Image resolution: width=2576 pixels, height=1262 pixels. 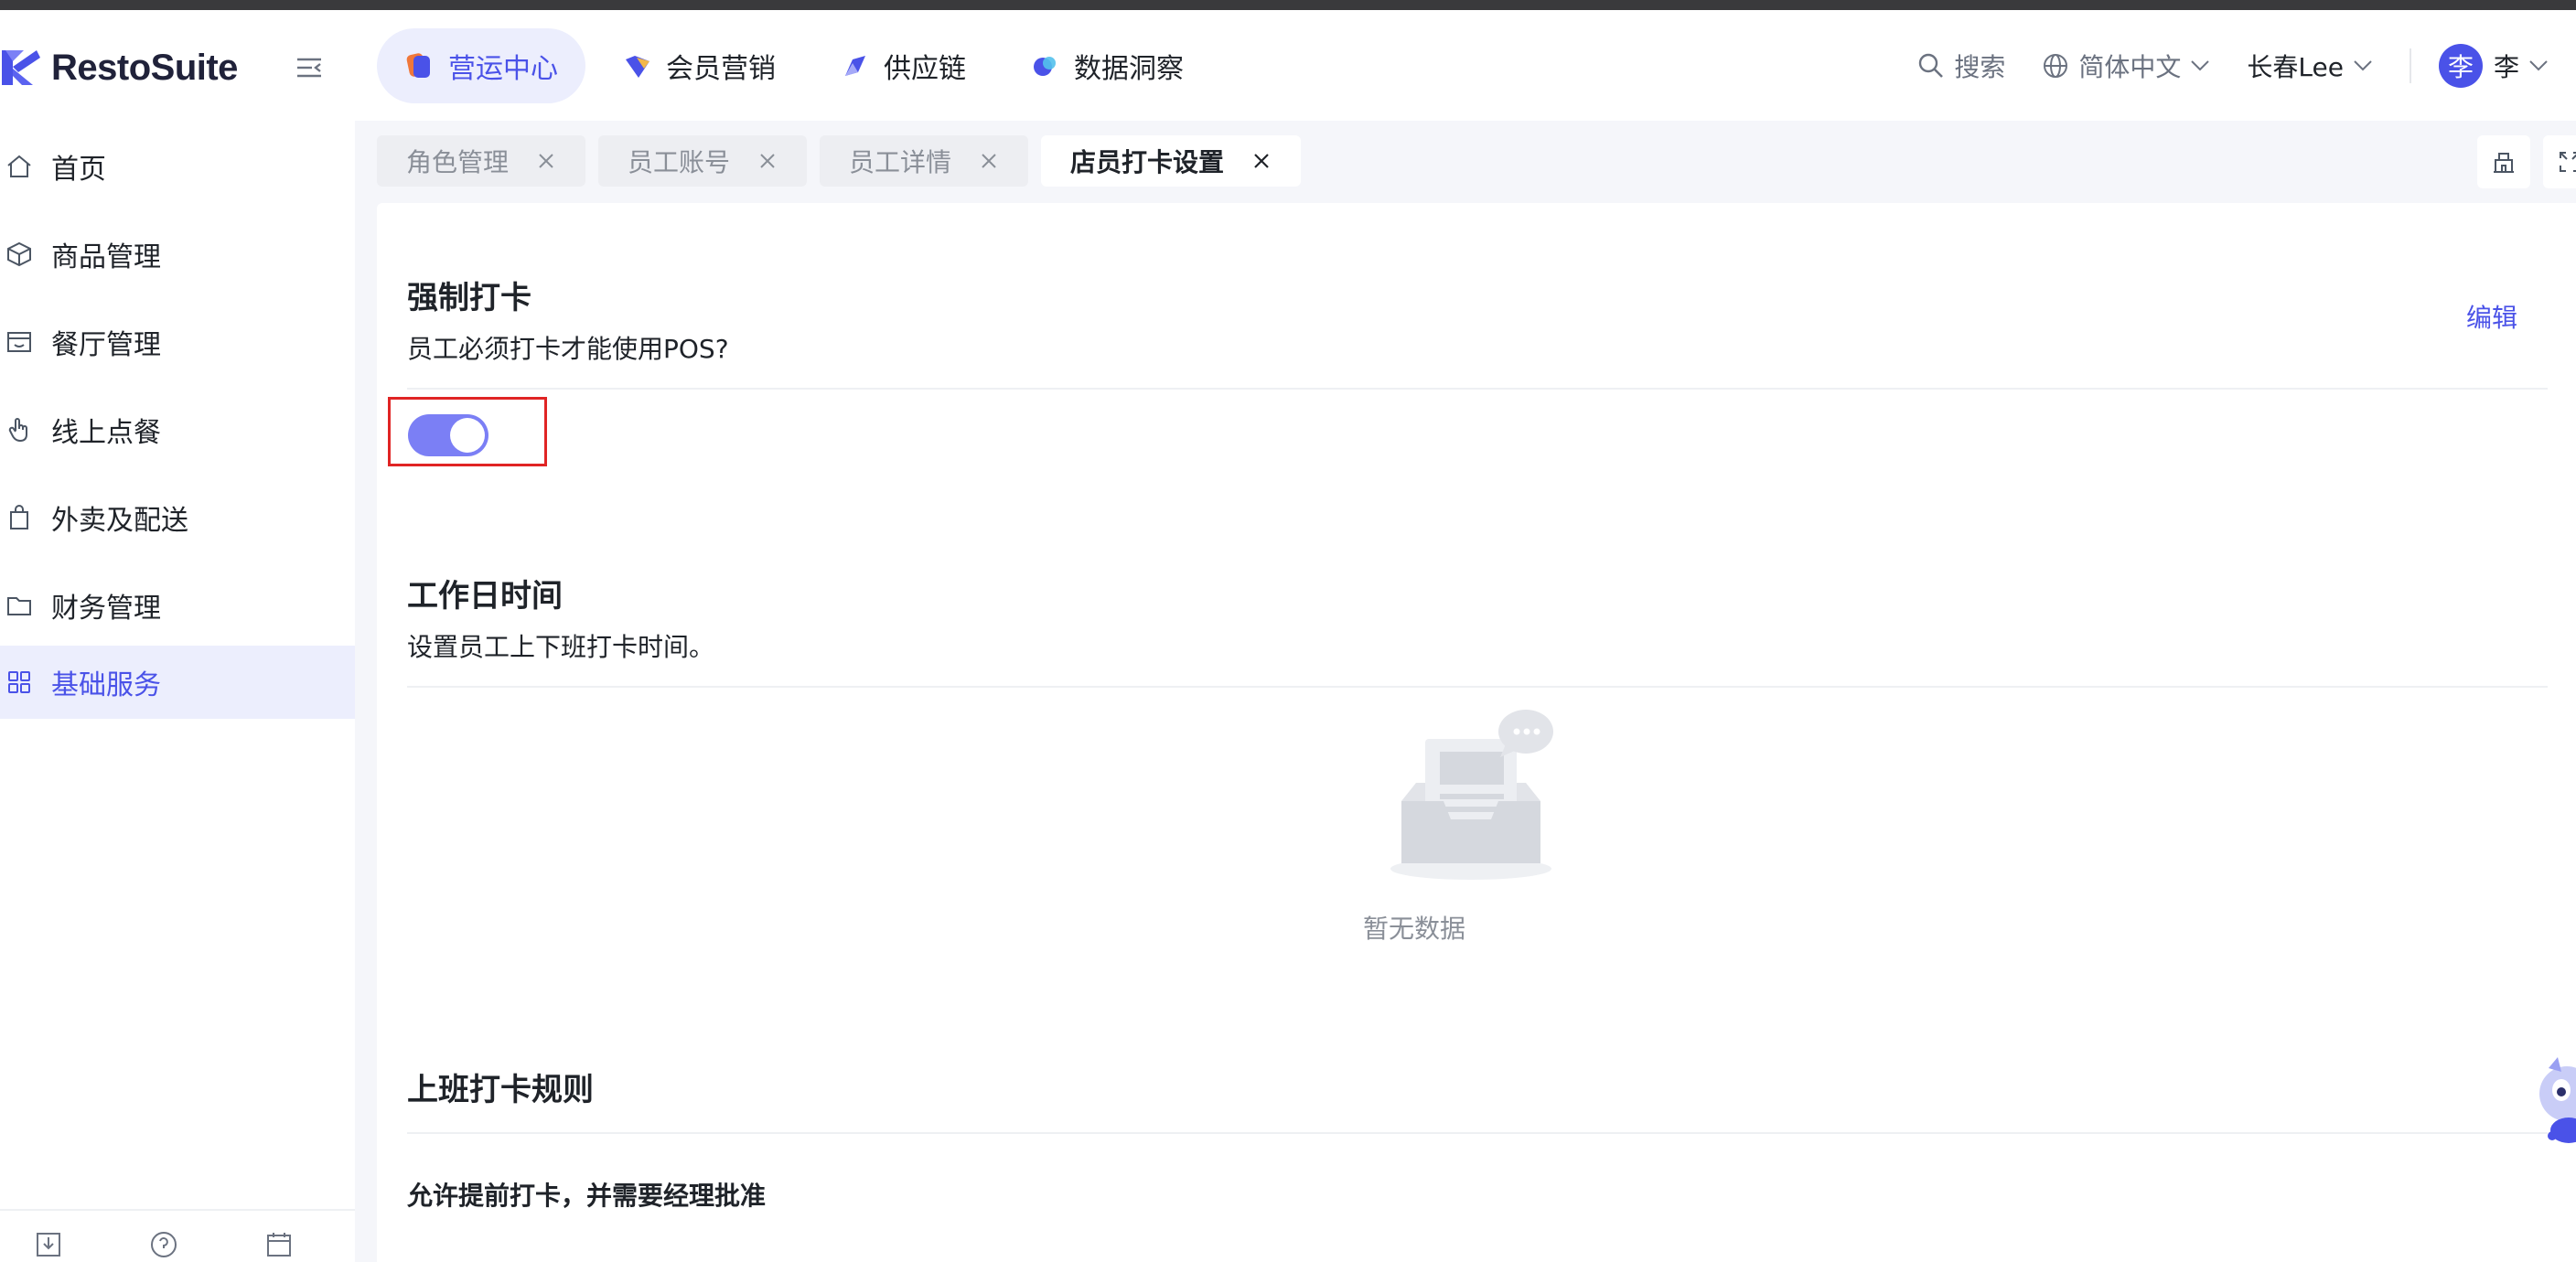 What do you see at coordinates (2246, 65) in the screenshot?
I see `header-right: 搜索 简体中文 长春Lee 李 李` at bounding box center [2246, 65].